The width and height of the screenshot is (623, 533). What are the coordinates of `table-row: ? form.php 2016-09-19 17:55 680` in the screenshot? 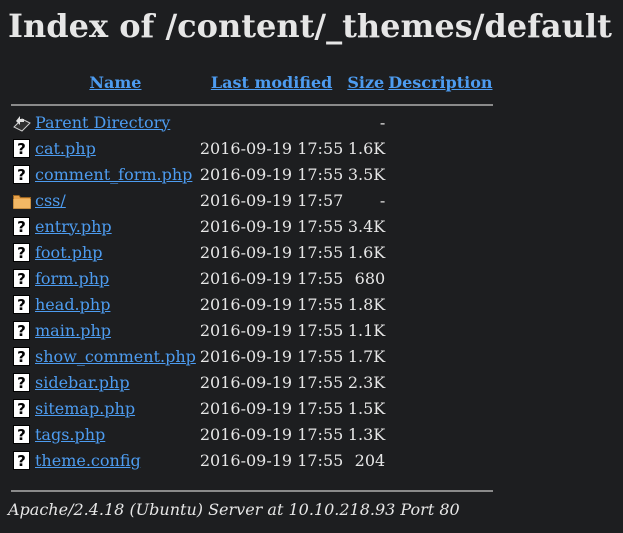 It's located at (252, 278).